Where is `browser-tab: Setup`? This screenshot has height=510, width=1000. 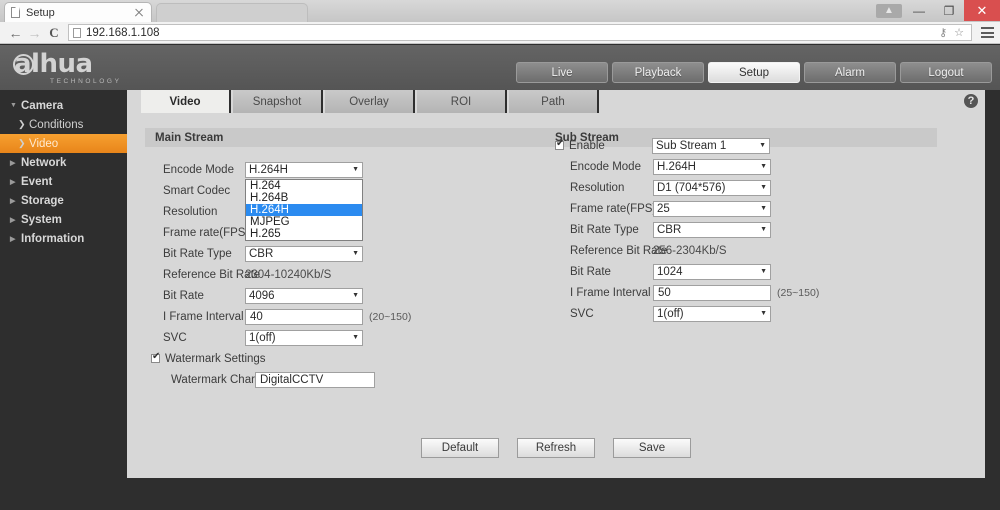
browser-tab: Setup is located at coordinates (78, 12).